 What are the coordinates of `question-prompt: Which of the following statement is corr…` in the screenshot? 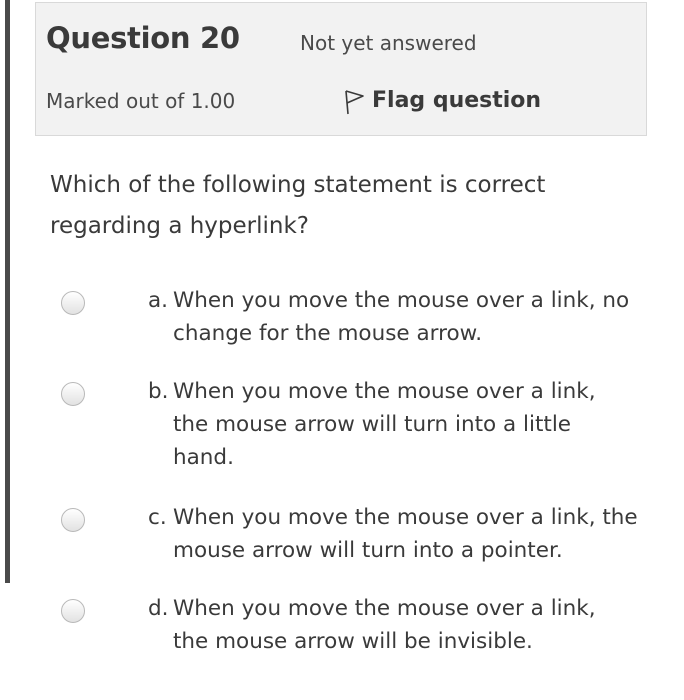 It's located at (298, 205).